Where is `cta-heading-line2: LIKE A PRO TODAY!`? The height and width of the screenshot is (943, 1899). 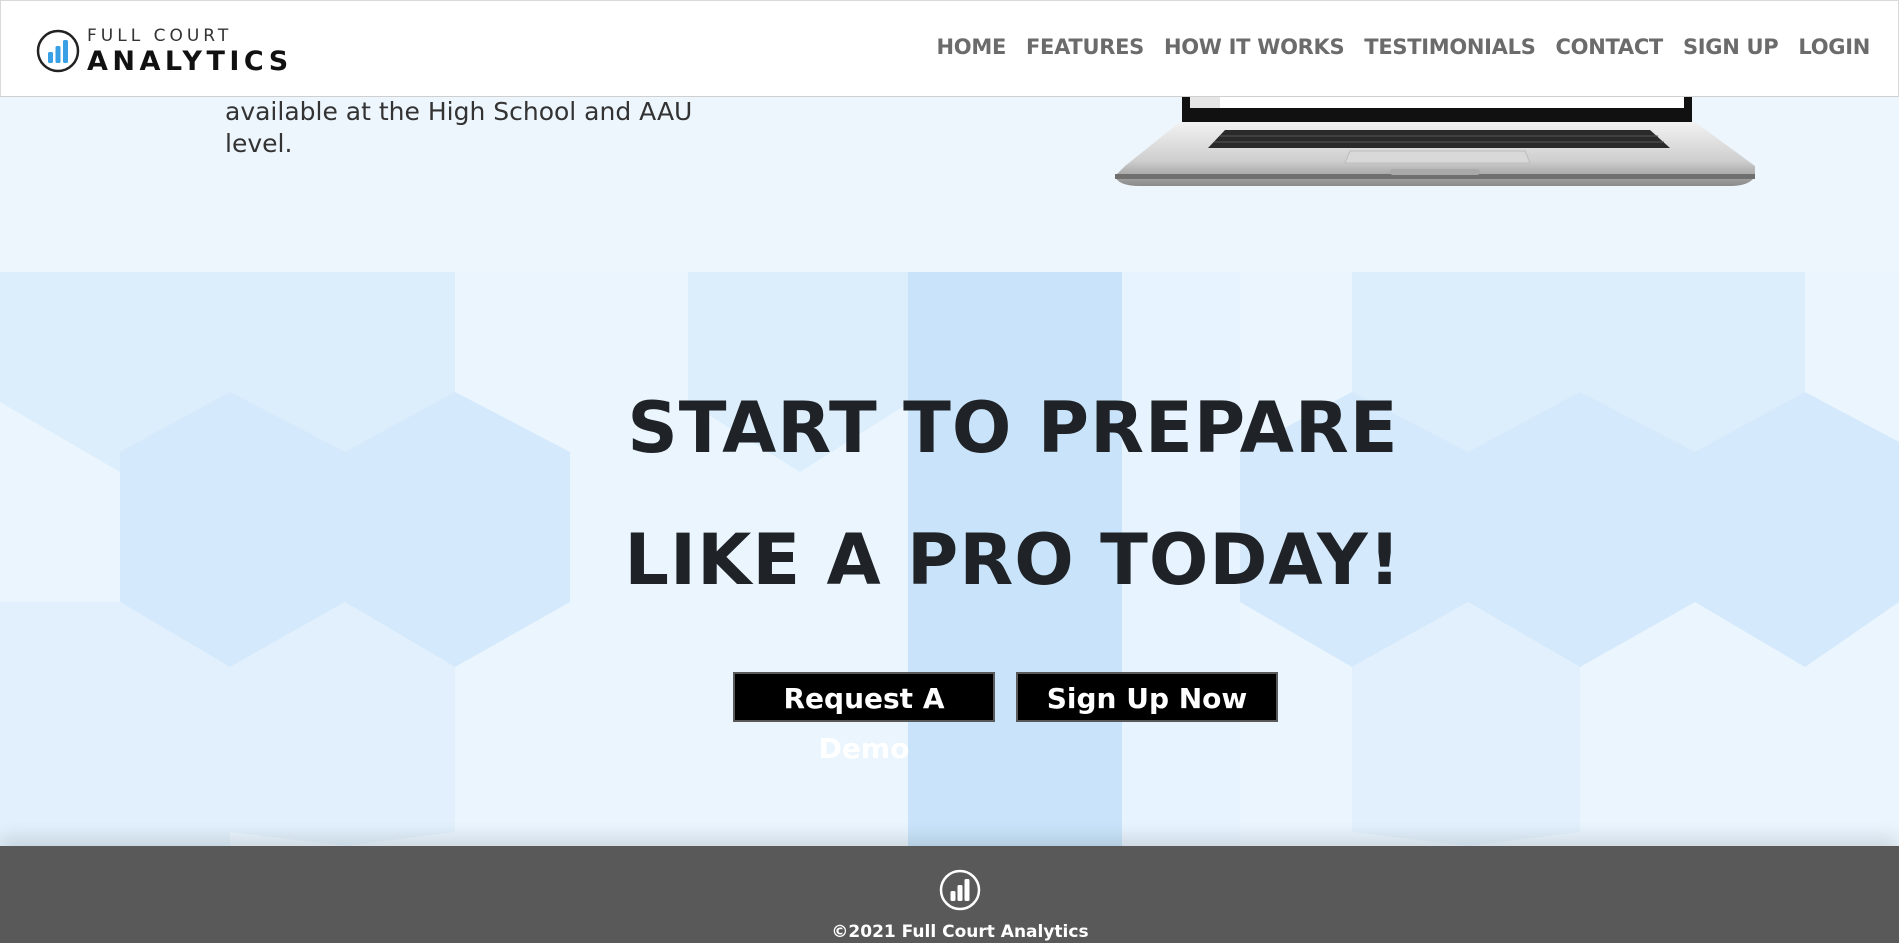 cta-heading-line2: LIKE A PRO TODAY! is located at coordinates (1013, 560).